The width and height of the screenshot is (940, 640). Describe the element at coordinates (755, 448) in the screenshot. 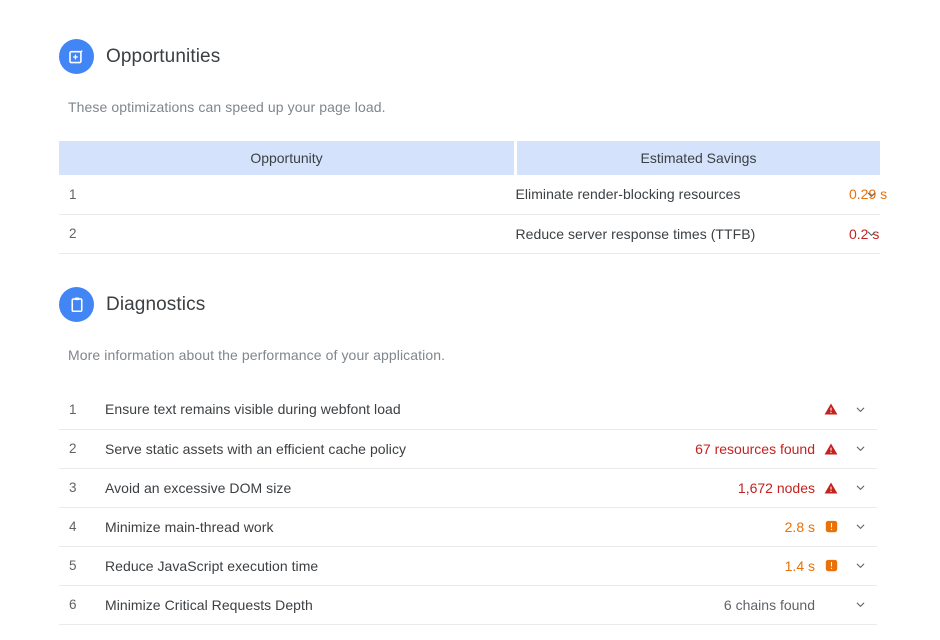

I see `diagnostic-value: 67 resources found` at that location.